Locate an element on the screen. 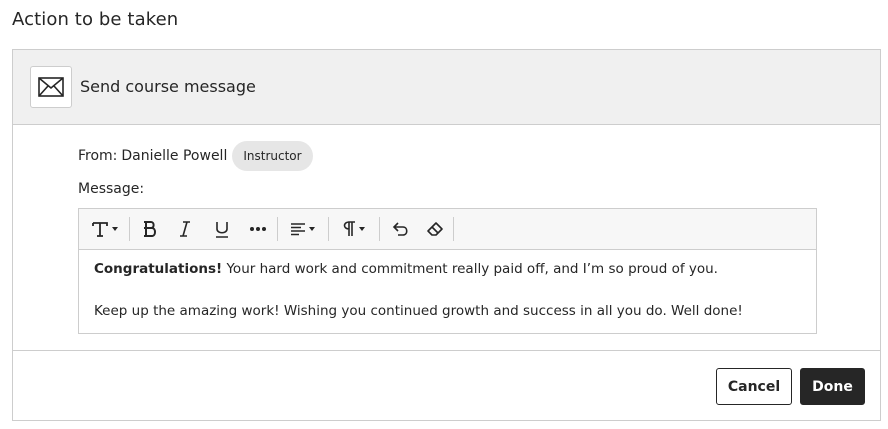 Image resolution: width=888 pixels, height=429 pixels. more-button is located at coordinates (258, 229).